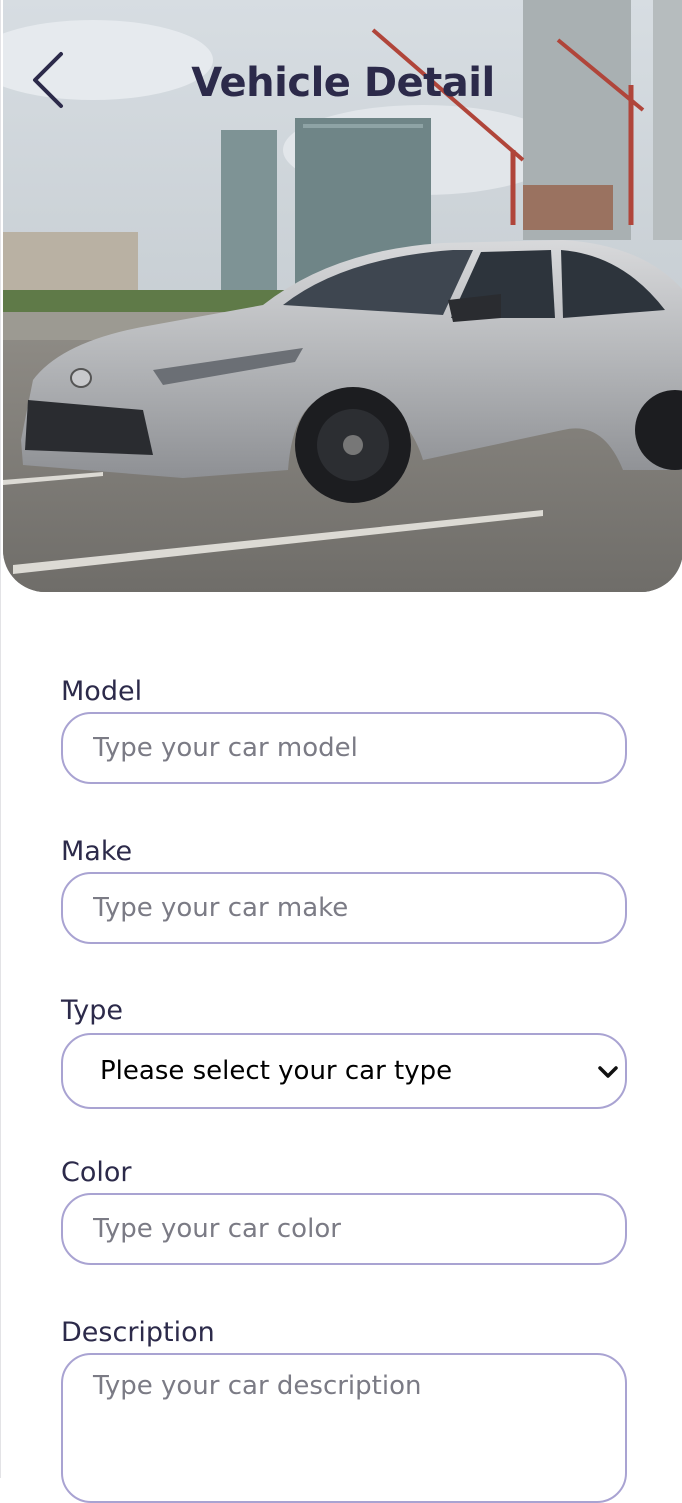  I want to click on color-field: Color, so click(344, 1211).